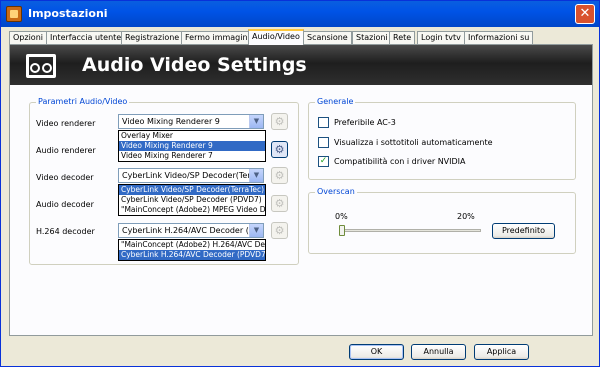 This screenshot has width=600, height=367. Describe the element at coordinates (376, 352) in the screenshot. I see `ok-button: OK` at that location.